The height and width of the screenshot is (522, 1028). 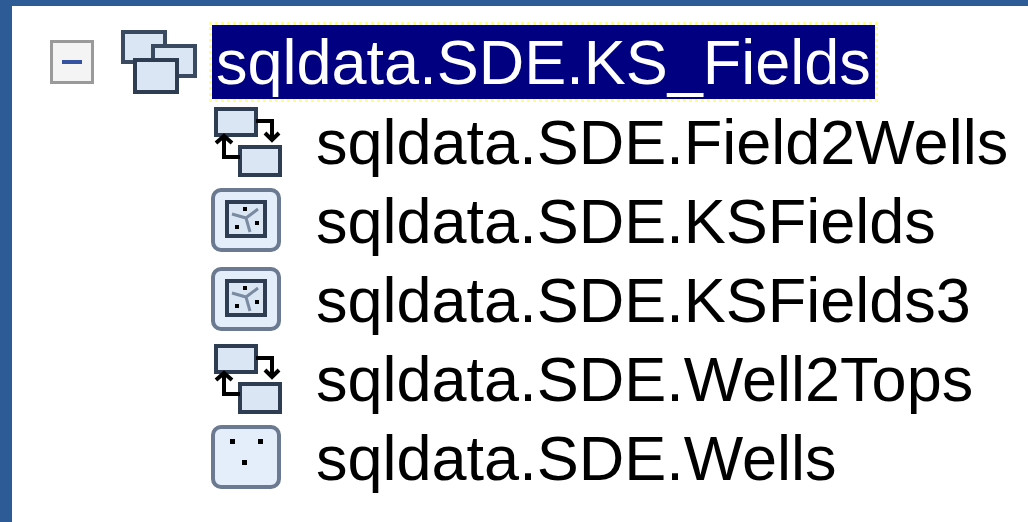 I want to click on tree-item-label: sqldata.SDE.KSFields, so click(x=626, y=220).